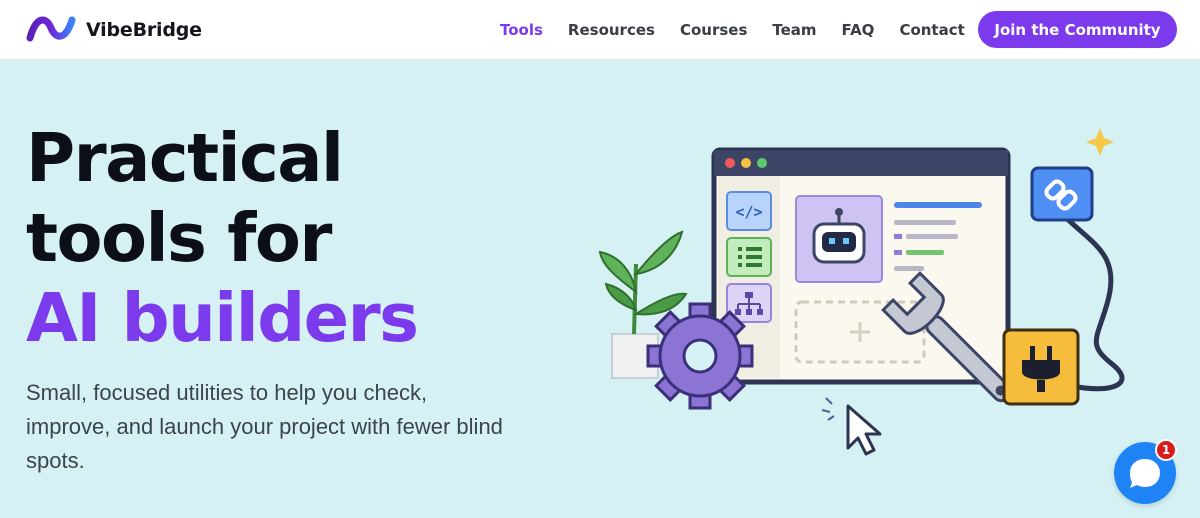 Image resolution: width=1200 pixels, height=518 pixels. What do you see at coordinates (839, 239) in the screenshot?
I see `robot-icon` at bounding box center [839, 239].